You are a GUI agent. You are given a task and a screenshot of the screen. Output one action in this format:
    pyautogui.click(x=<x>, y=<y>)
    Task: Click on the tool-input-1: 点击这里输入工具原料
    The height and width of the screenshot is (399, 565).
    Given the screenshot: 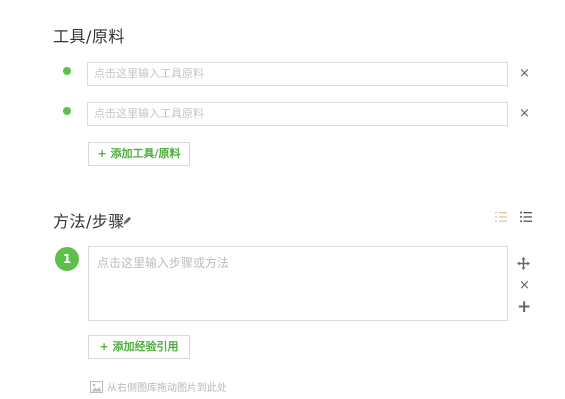 What is the action you would take?
    pyautogui.click(x=297, y=74)
    